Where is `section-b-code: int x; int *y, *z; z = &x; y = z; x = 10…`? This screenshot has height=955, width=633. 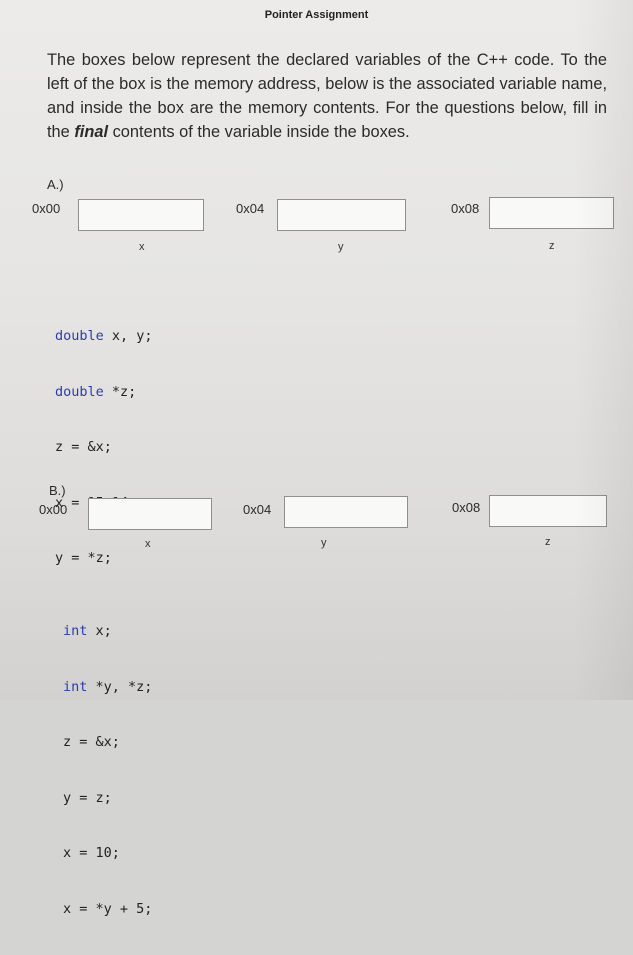 section-b-code: int x; int *y, *z; z = &x; y = z; x = 10… is located at coordinates (107, 770).